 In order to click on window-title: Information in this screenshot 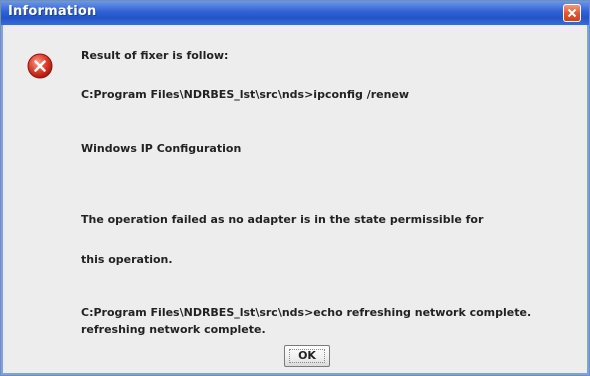, I will do `click(52, 11)`.